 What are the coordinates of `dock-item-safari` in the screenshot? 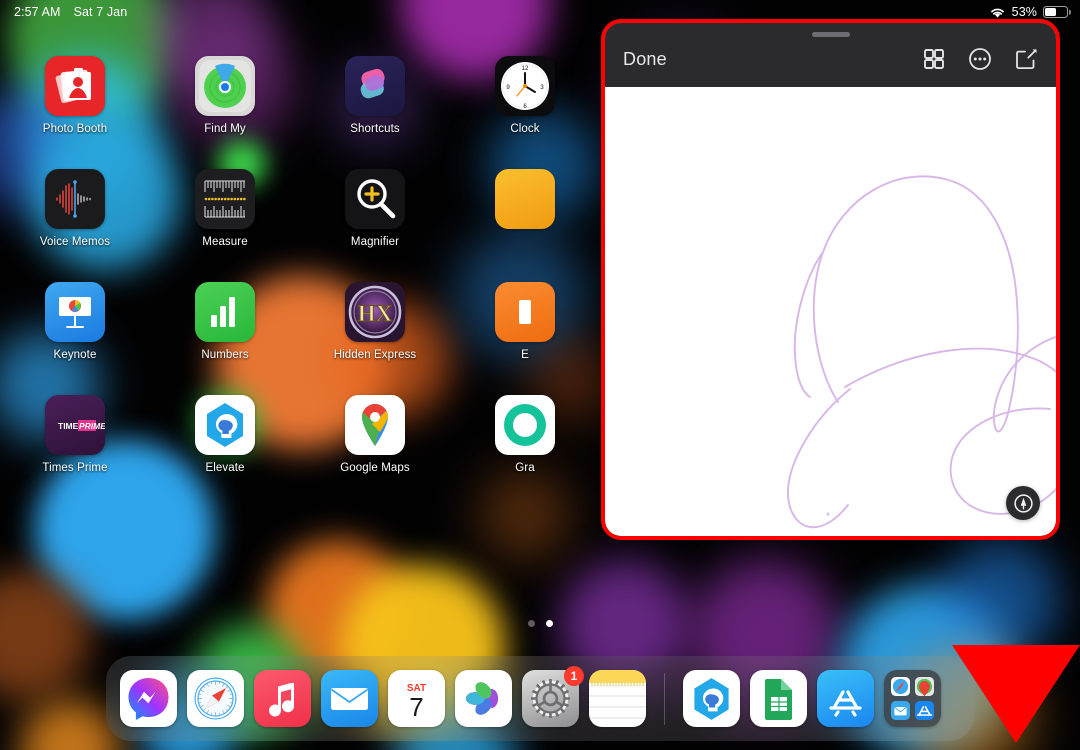 It's located at (215, 698).